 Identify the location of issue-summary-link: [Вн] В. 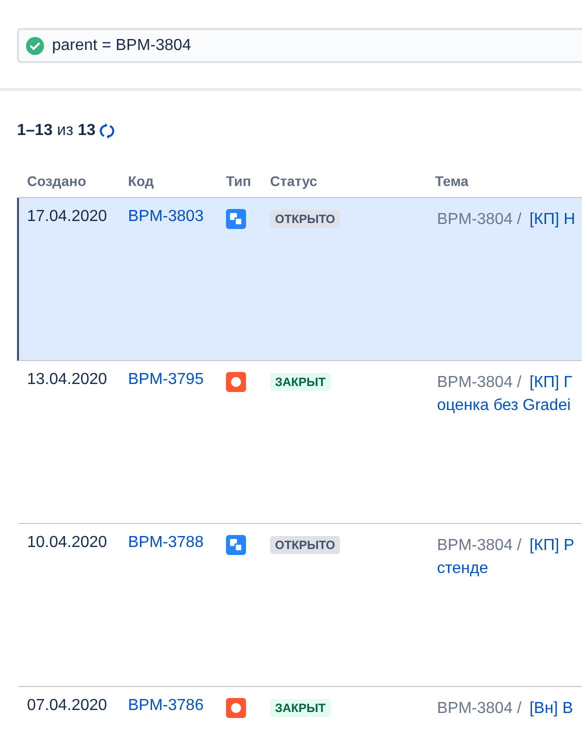
(551, 708).